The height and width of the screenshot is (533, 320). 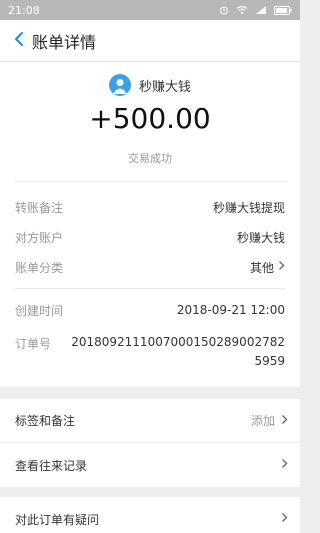 What do you see at coordinates (262, 421) in the screenshot?
I see `add-hint: 添加` at bounding box center [262, 421].